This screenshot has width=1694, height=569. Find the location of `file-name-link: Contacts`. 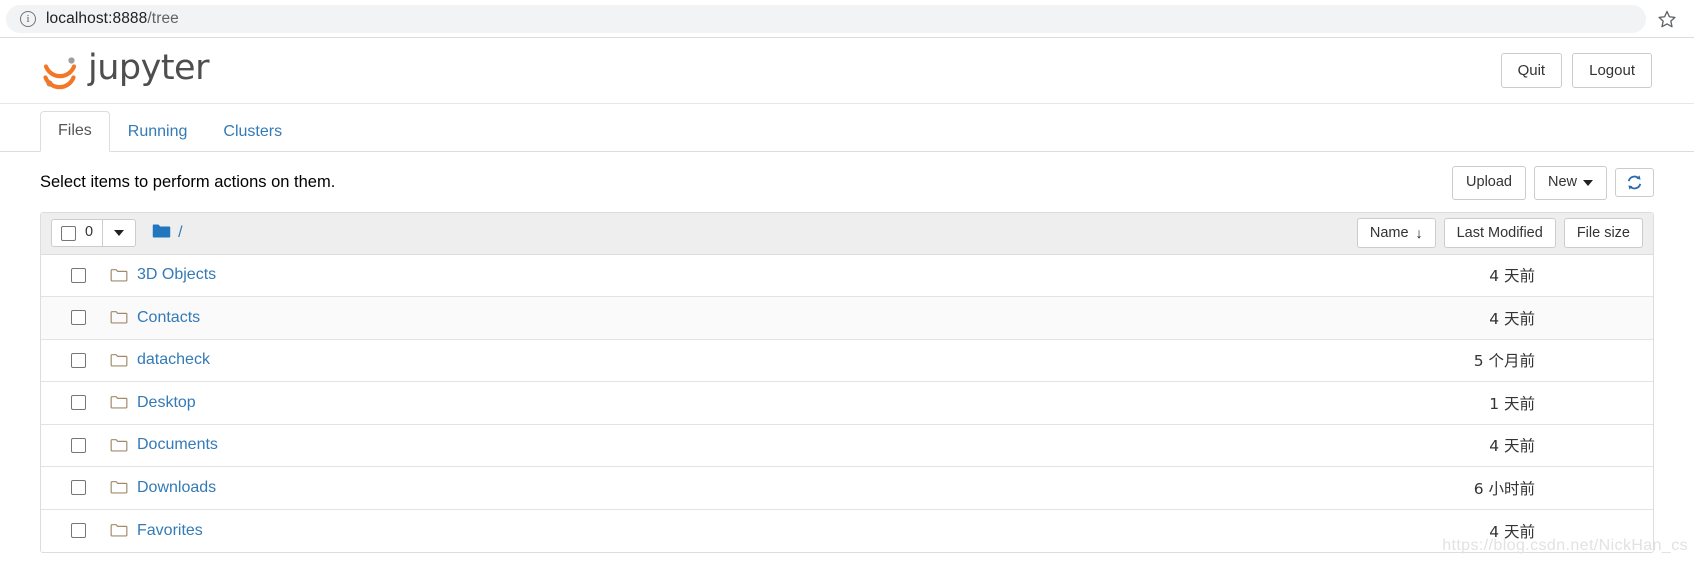

file-name-link: Contacts is located at coordinates (168, 318).